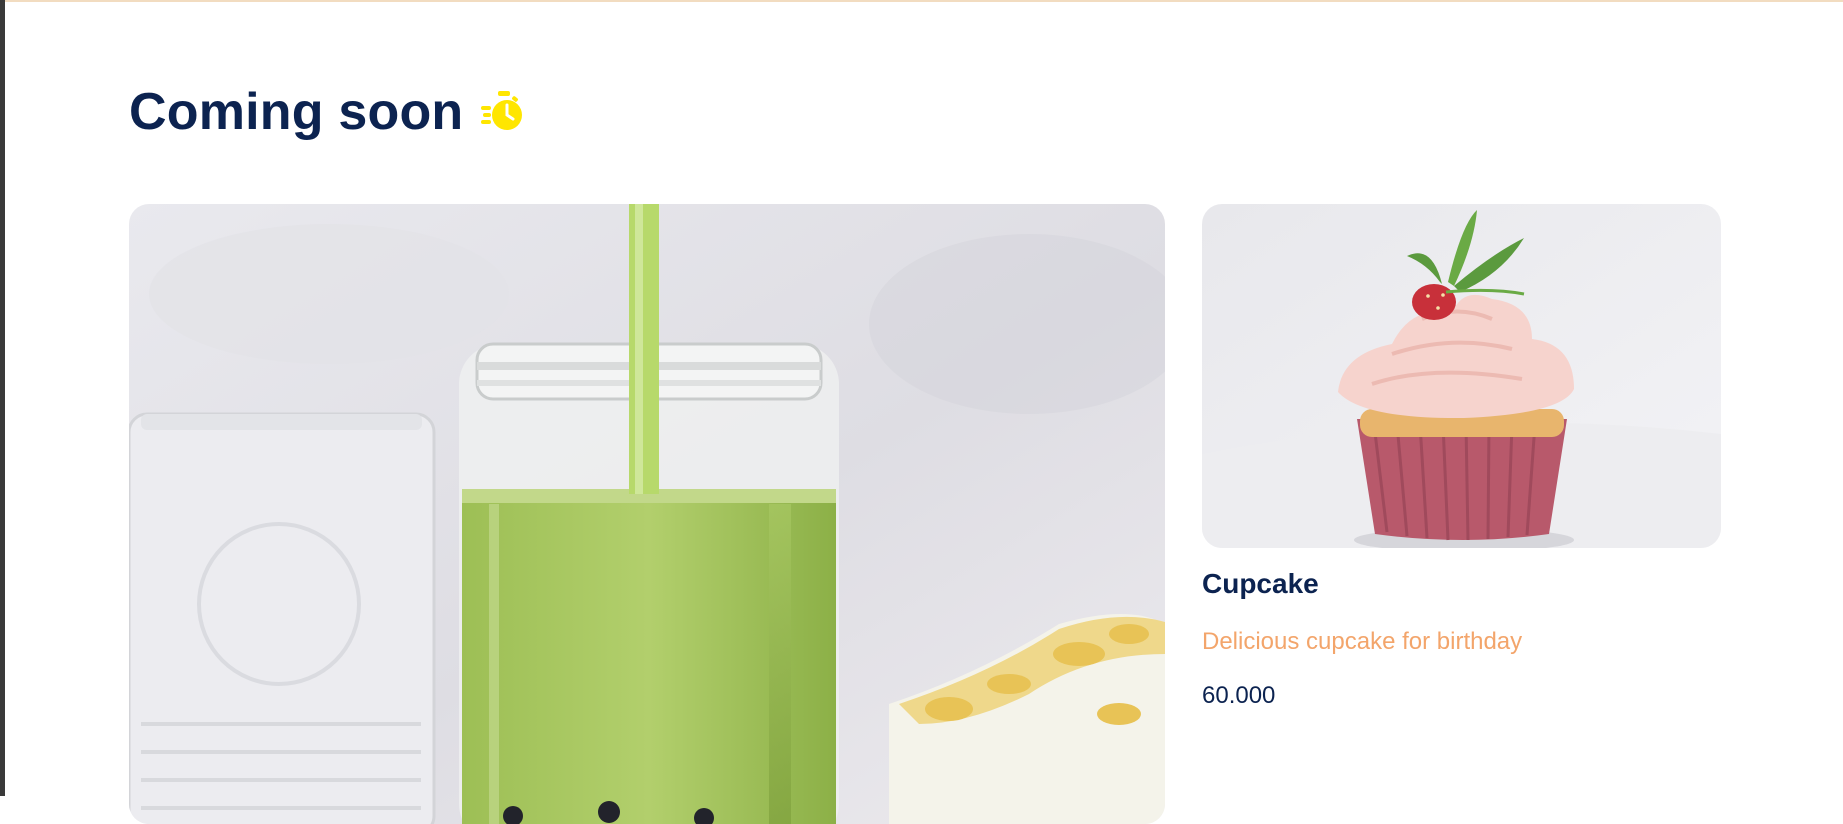 Image resolution: width=1843 pixels, height=824 pixels. I want to click on stopwatch-icon, so click(502, 110).